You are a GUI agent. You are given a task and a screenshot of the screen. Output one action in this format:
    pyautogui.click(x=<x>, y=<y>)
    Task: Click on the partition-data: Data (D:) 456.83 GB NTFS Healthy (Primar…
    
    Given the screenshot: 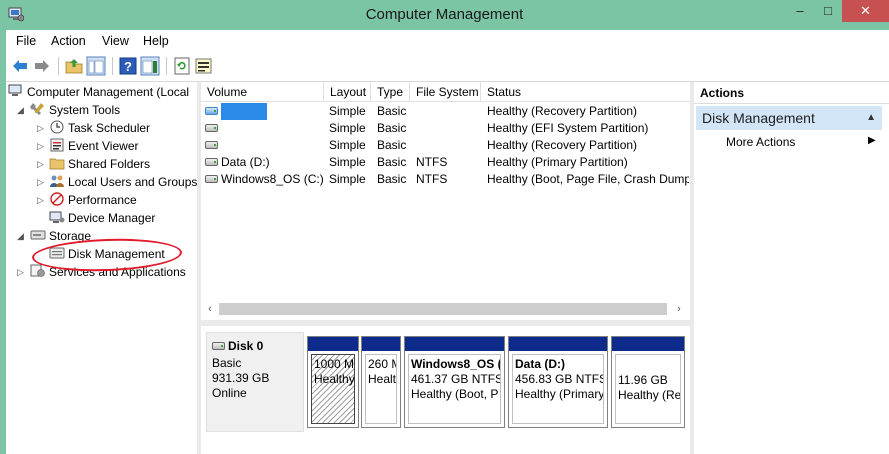 What is the action you would take?
    pyautogui.click(x=558, y=382)
    